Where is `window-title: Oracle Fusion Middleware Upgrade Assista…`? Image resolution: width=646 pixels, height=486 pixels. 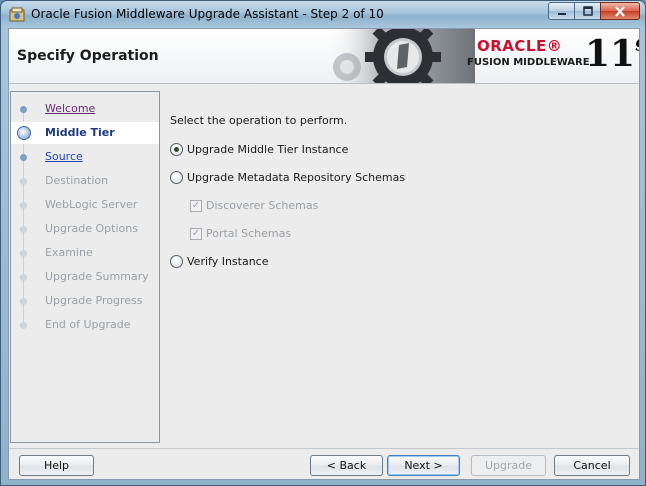 window-title: Oracle Fusion Middleware Upgrade Assista… is located at coordinates (207, 14).